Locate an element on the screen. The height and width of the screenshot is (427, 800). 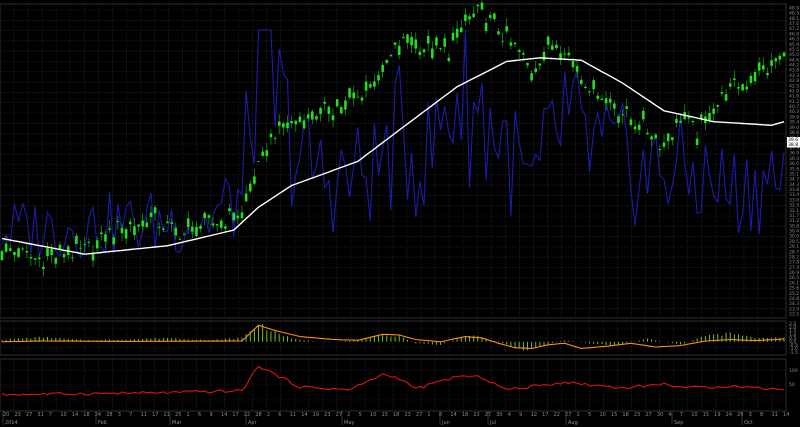
axis-label-price: 44.2 is located at coordinates (794, 66).